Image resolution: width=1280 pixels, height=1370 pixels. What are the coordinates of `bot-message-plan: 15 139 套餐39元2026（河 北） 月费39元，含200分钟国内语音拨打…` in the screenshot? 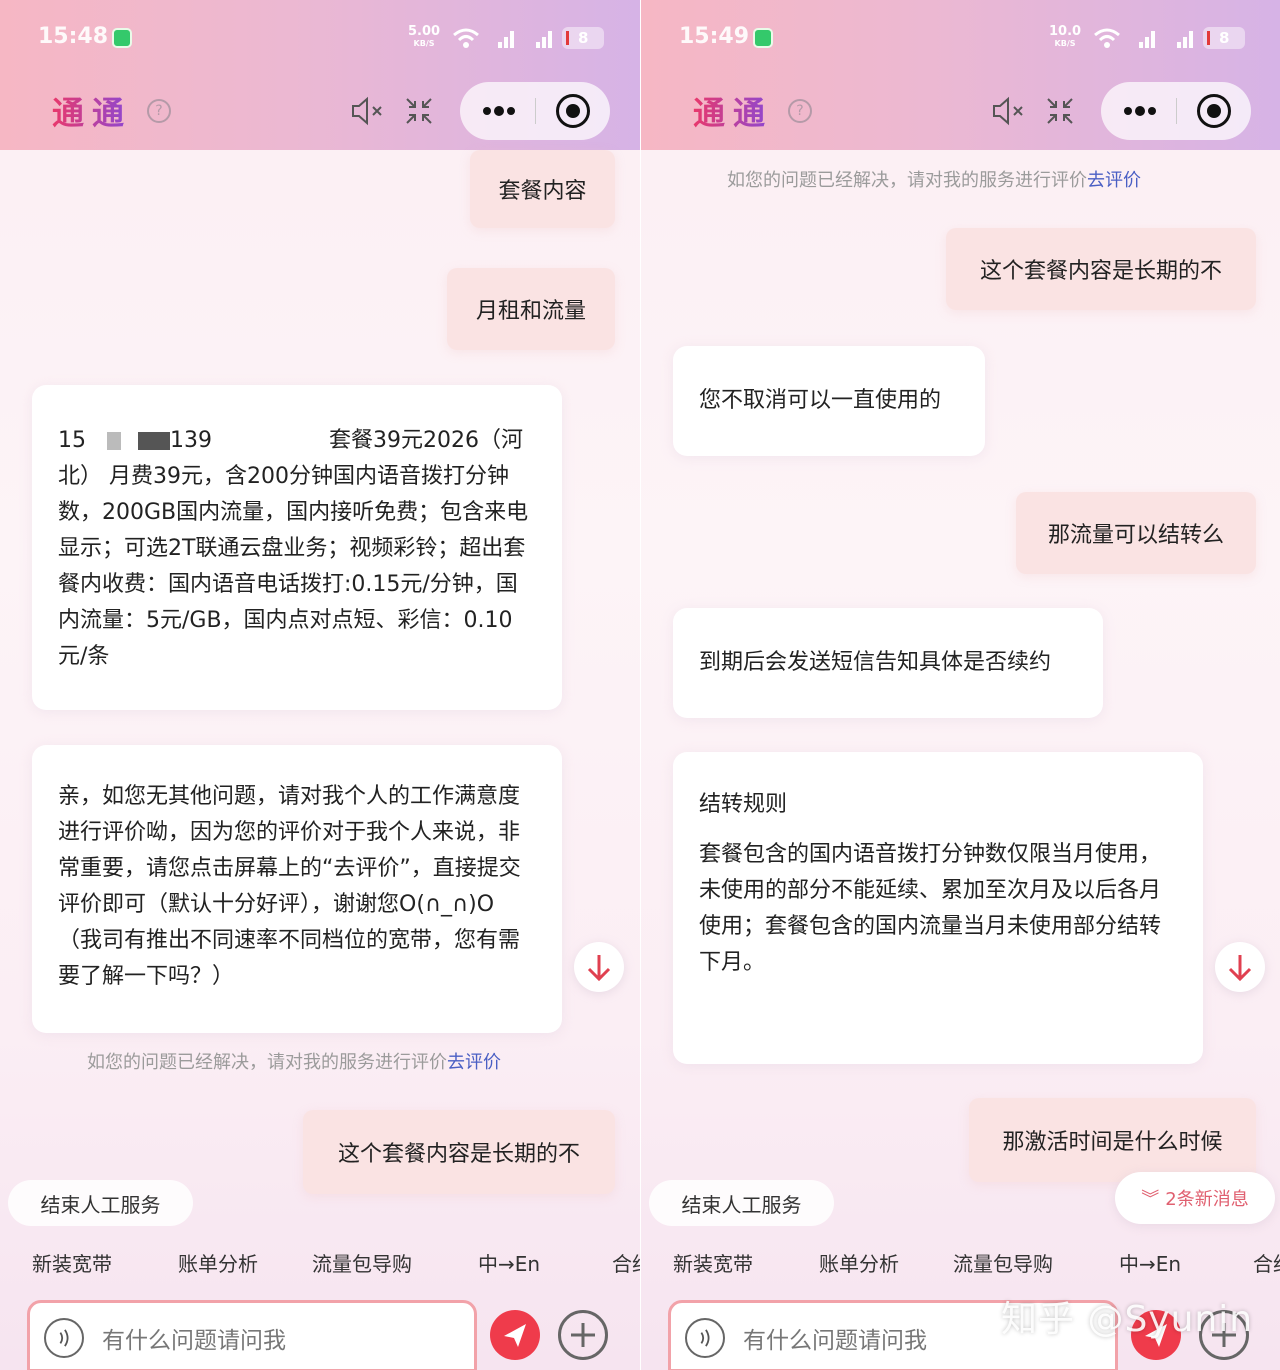 It's located at (297, 547).